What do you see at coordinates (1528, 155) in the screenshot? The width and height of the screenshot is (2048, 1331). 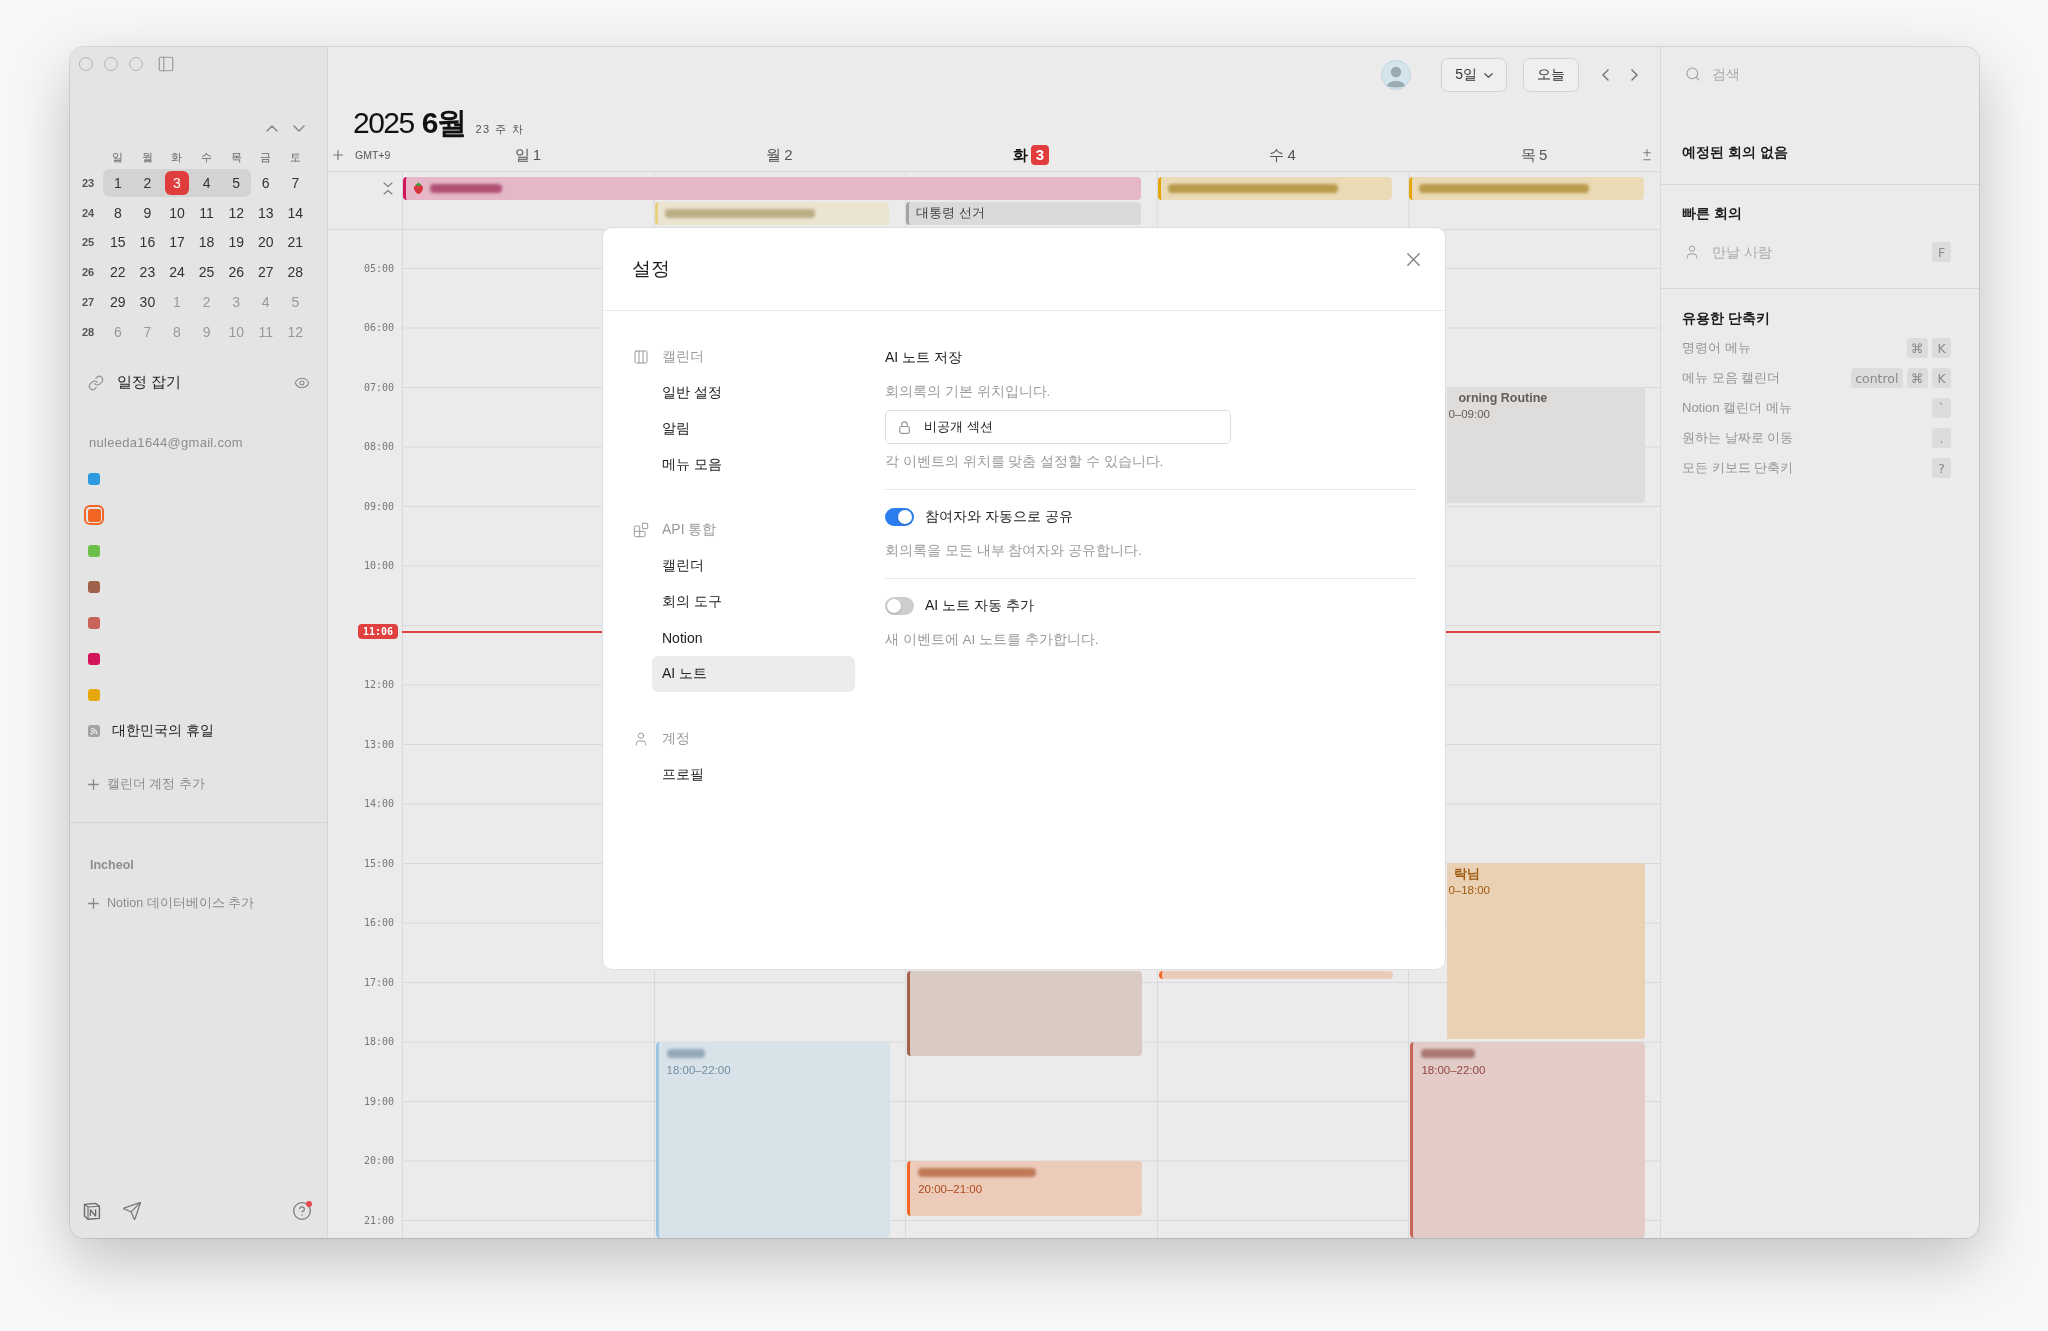 I see `weekday-label: 목` at bounding box center [1528, 155].